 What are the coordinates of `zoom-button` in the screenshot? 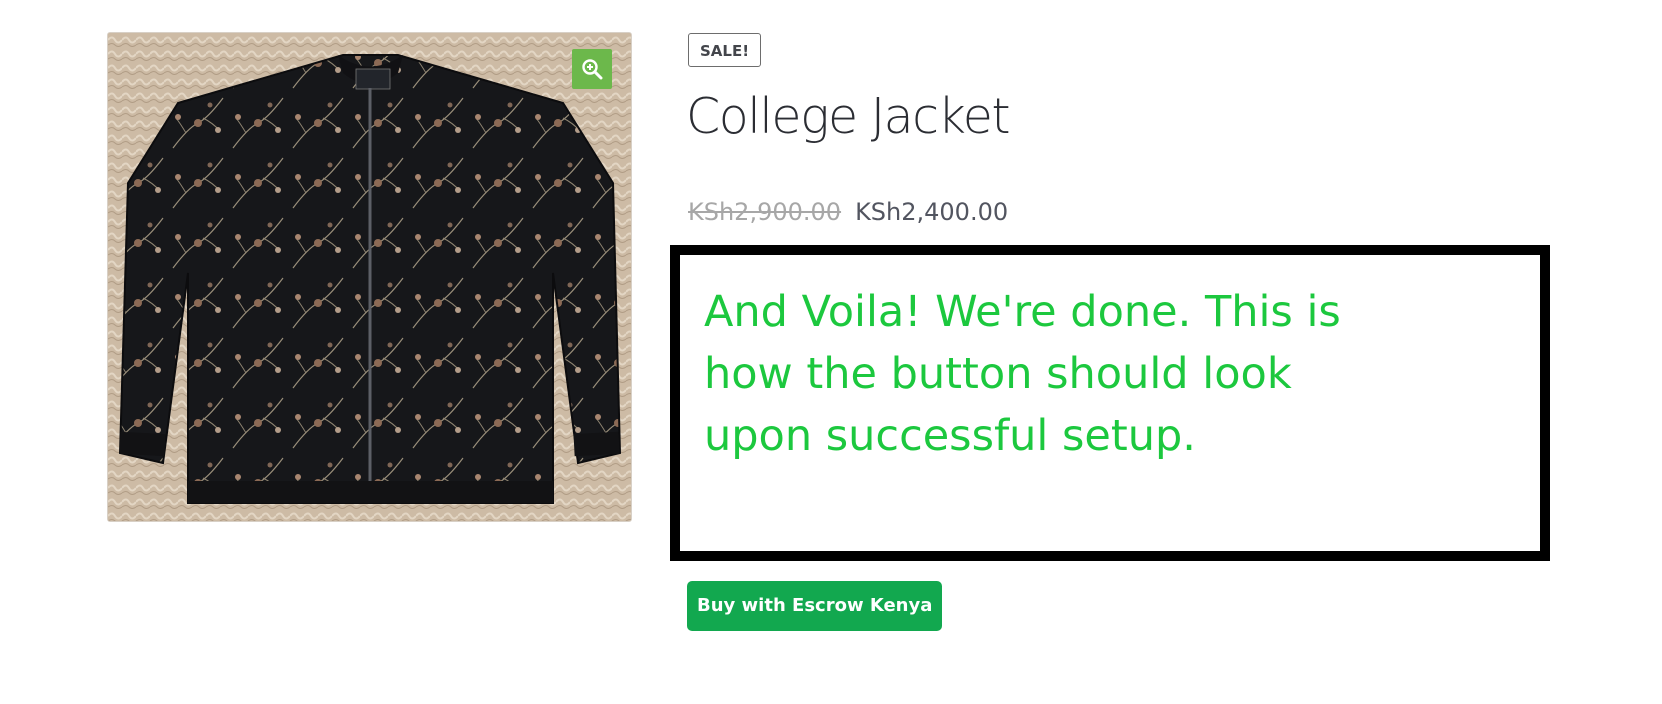 It's located at (592, 69).